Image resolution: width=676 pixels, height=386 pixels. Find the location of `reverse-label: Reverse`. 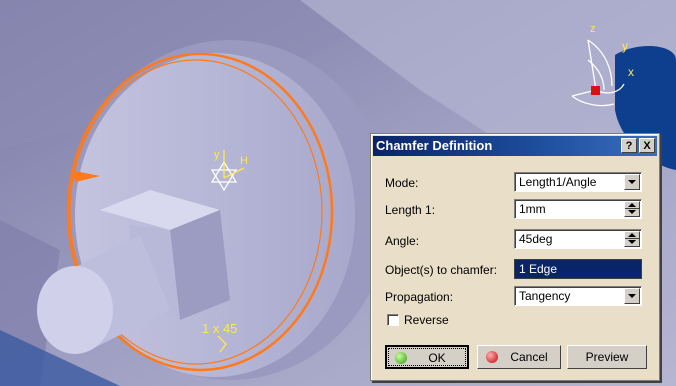

reverse-label: Reverse is located at coordinates (426, 320).